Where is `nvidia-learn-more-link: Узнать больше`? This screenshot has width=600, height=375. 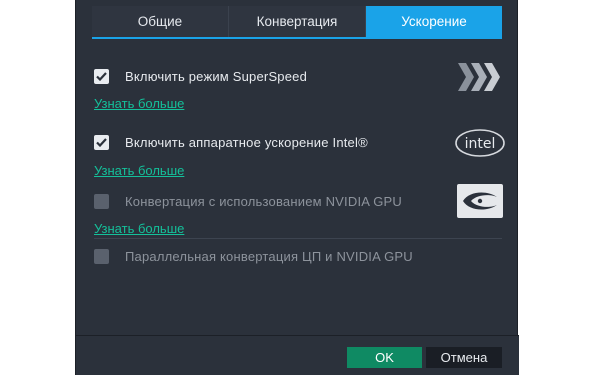 nvidia-learn-more-link: Узнать больше is located at coordinates (139, 228).